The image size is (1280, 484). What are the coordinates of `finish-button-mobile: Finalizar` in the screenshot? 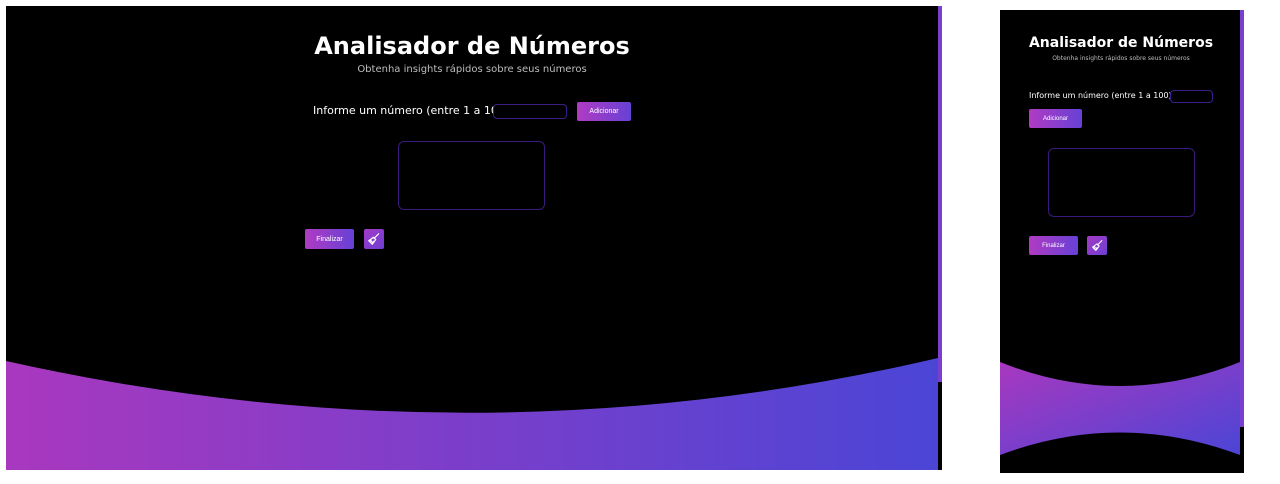 It's located at (1053, 245).